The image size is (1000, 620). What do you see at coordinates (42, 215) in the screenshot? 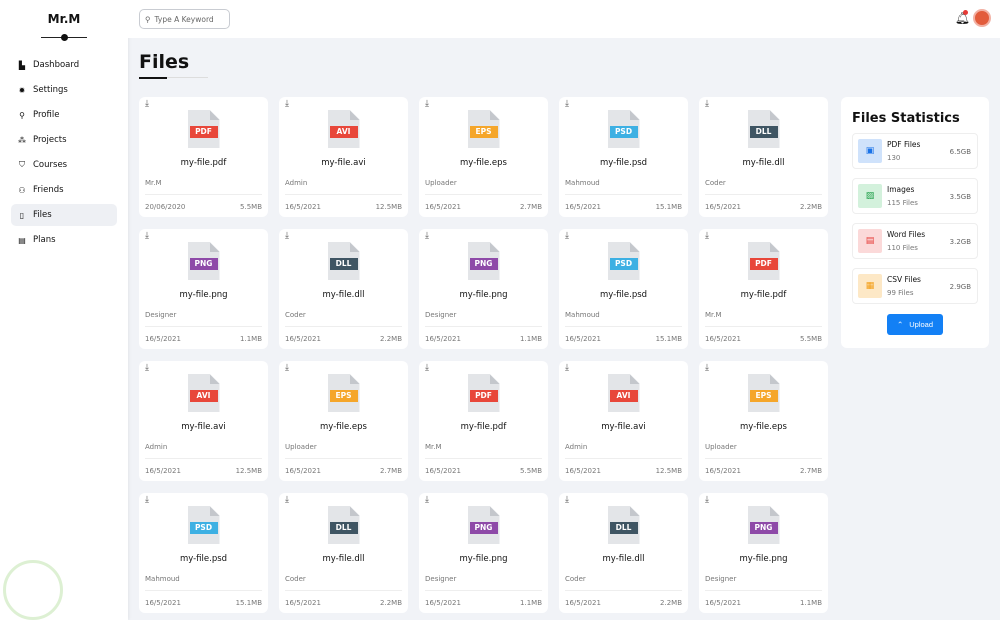
I see `sidebar-item-label: Files` at bounding box center [42, 215].